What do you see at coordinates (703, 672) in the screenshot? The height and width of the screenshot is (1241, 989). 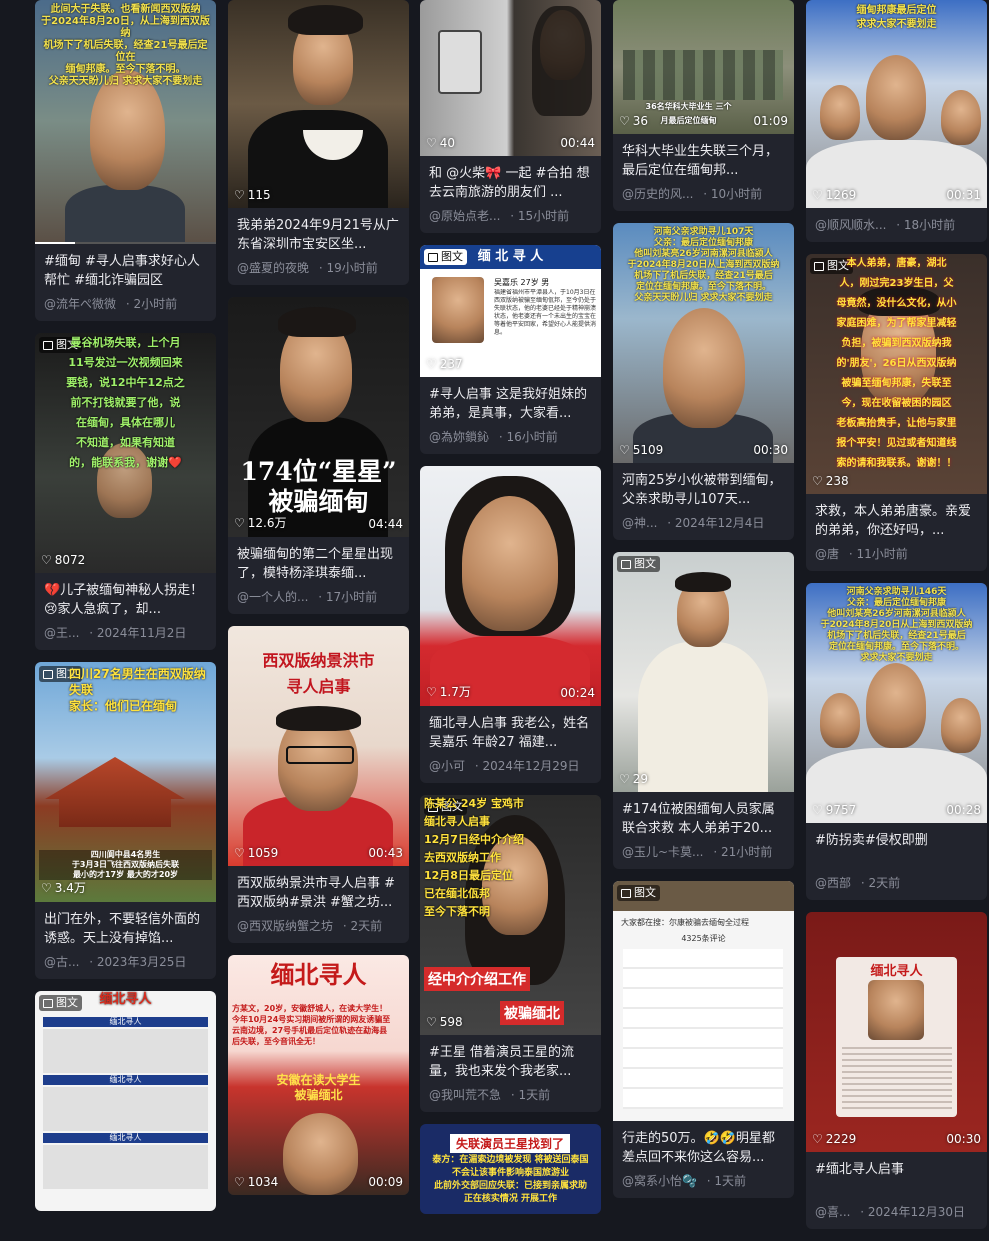 I see `image-thumbnail: 图文 ♡ 29` at bounding box center [703, 672].